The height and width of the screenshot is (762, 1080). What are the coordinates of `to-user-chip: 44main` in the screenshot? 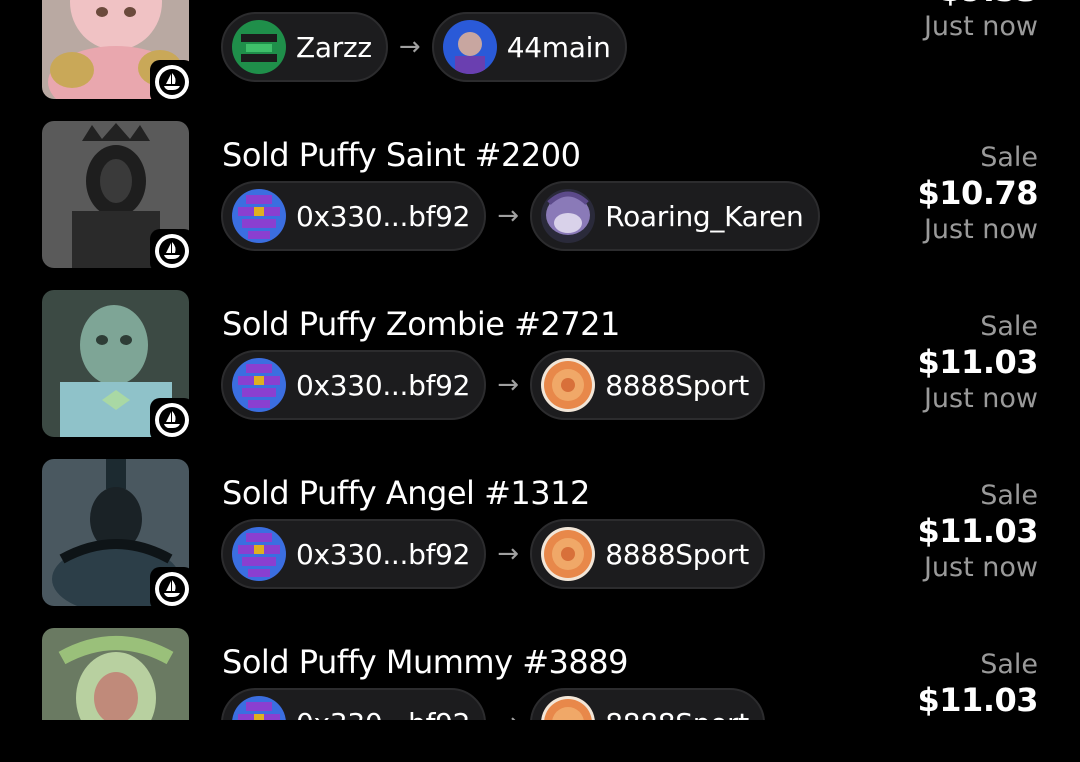 It's located at (529, 47).